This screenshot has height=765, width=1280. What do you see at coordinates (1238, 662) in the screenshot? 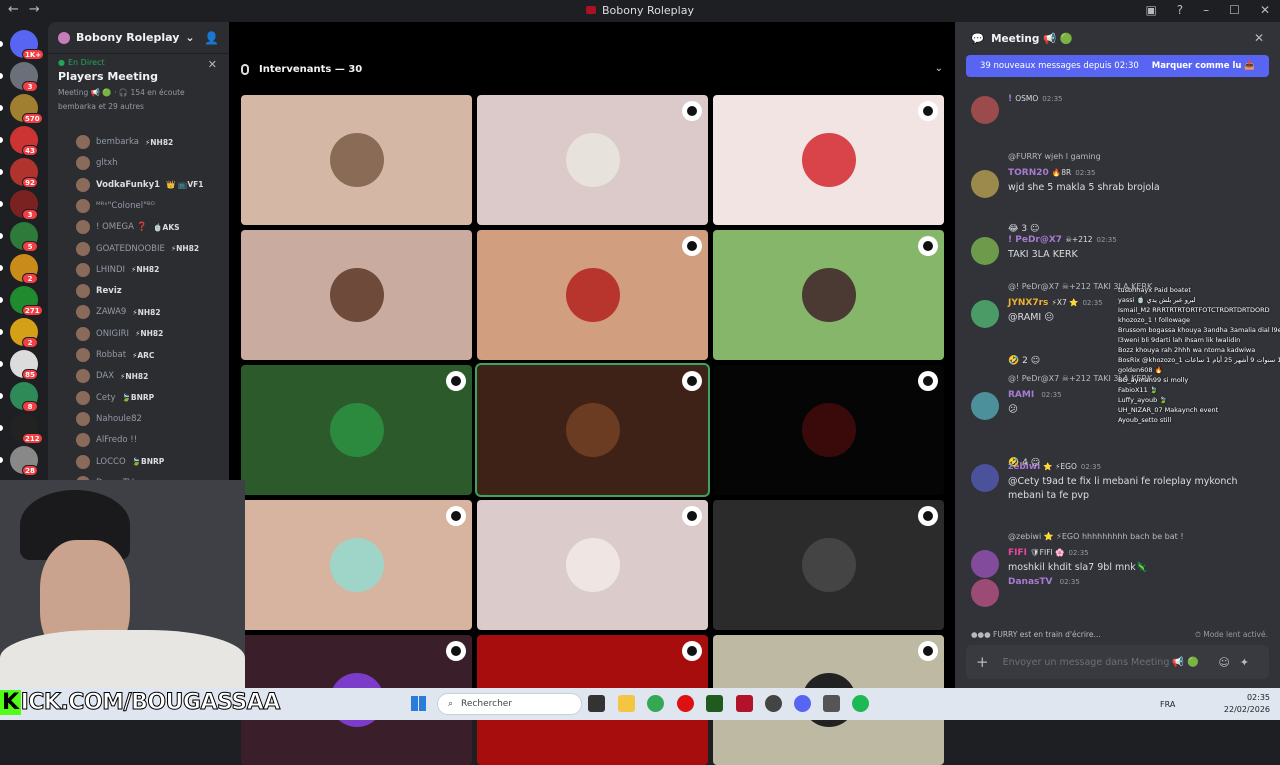
I see `composer-tools: ☺✦` at bounding box center [1238, 662].